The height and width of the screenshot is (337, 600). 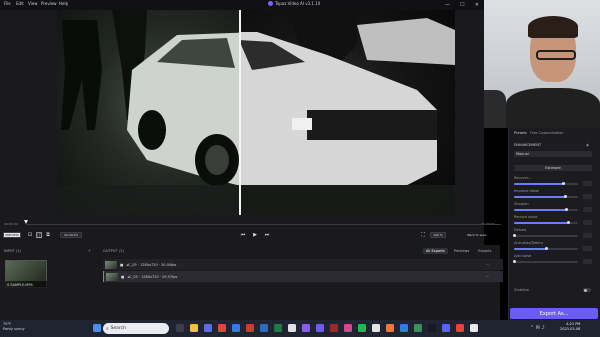 I want to click on next-frame-icon: ⏭, so click(x=267, y=235).